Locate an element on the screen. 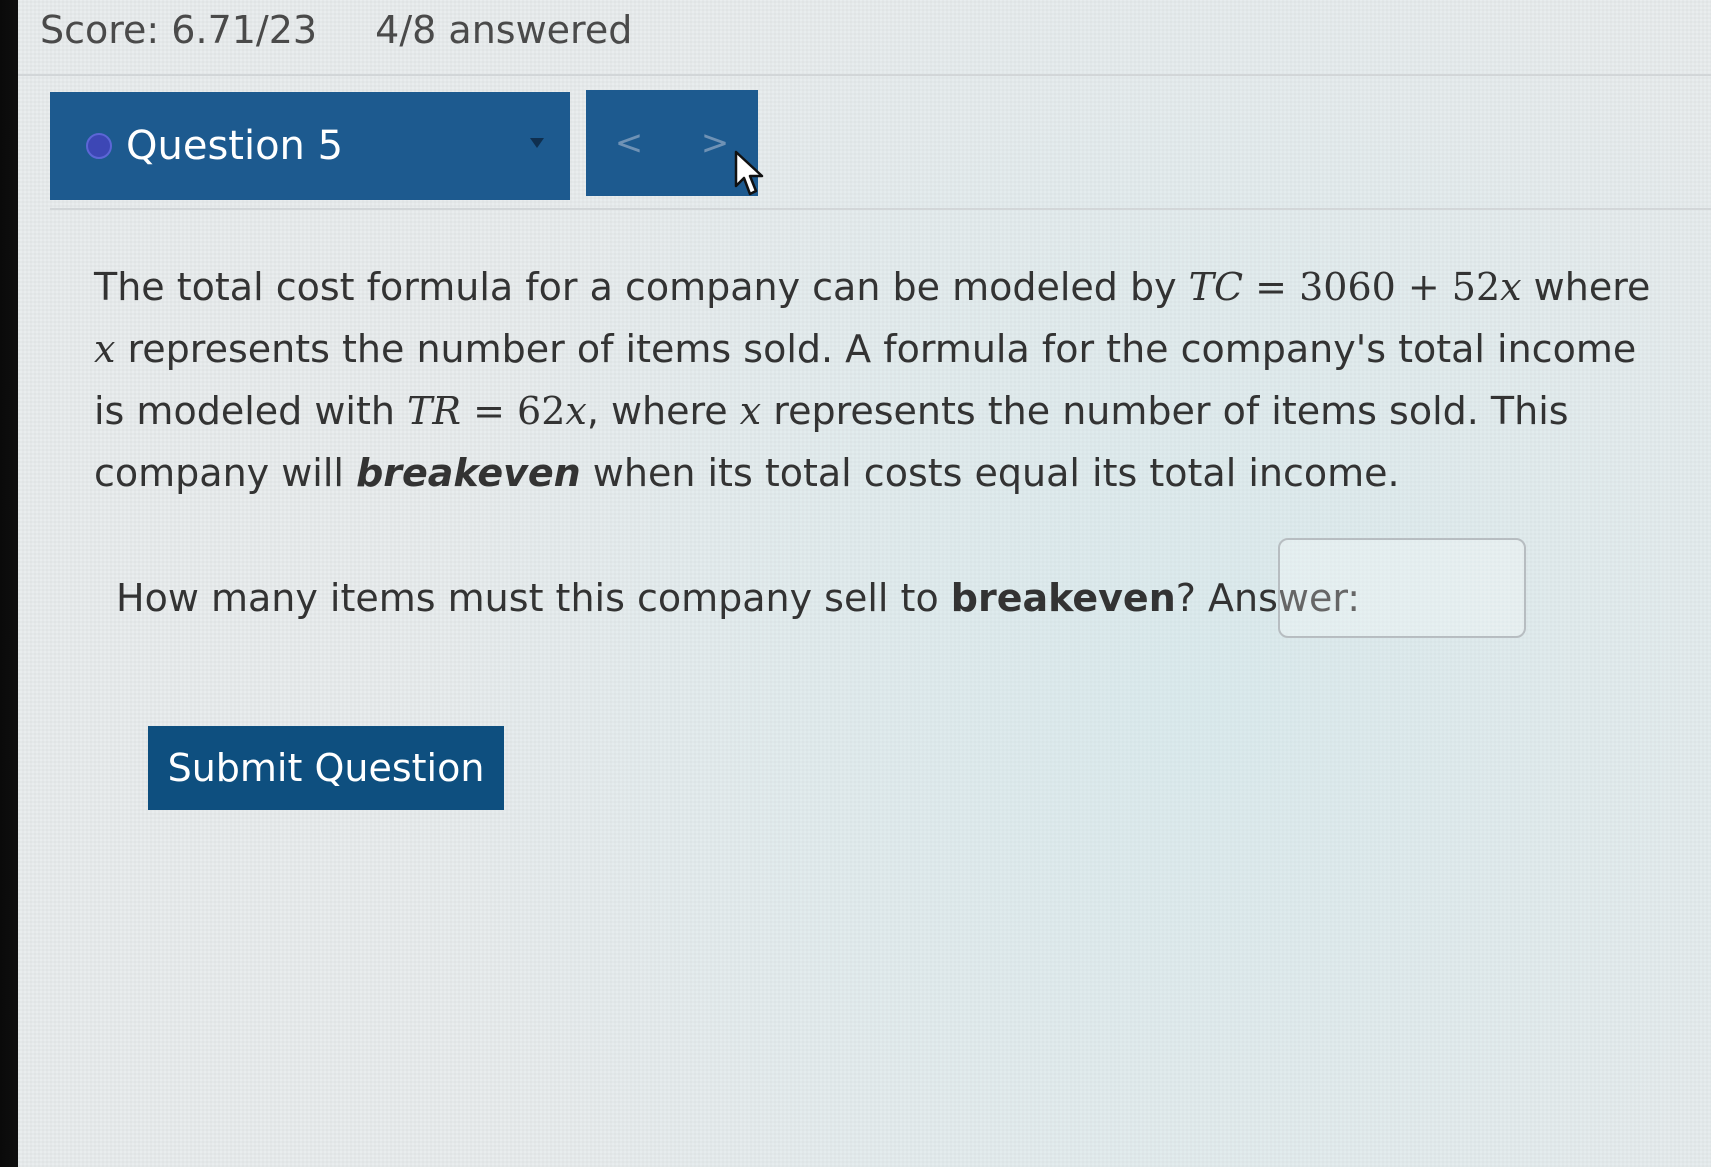 The image size is (1711, 1167). score-bar: Score: 6.71/23 4/8 answered is located at coordinates (336, 30).